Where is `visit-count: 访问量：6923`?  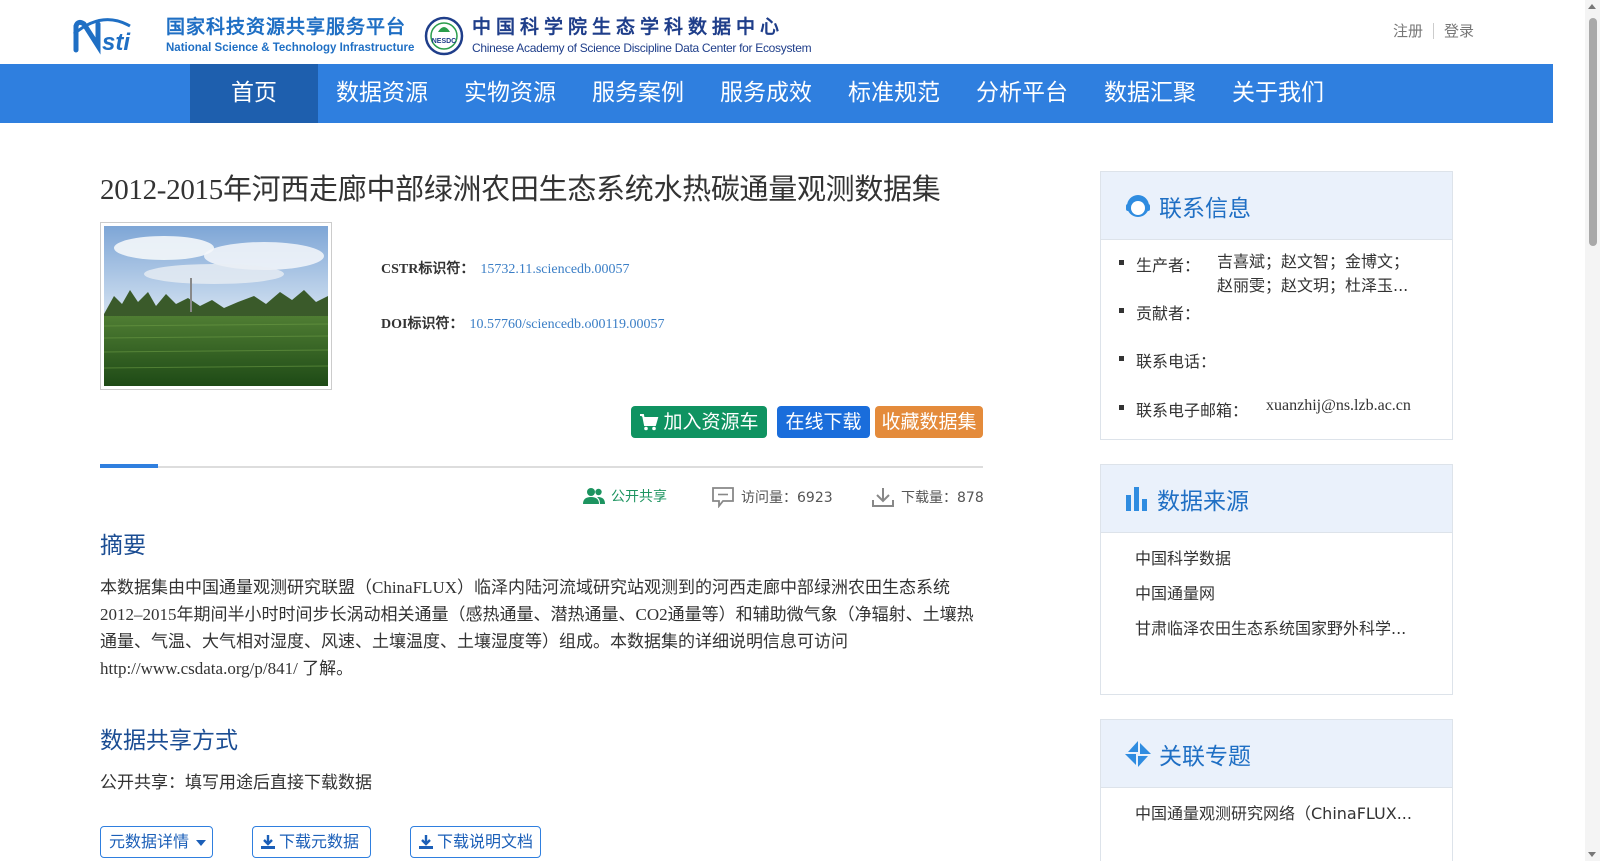
visit-count: 访问量：6923 is located at coordinates (772, 497).